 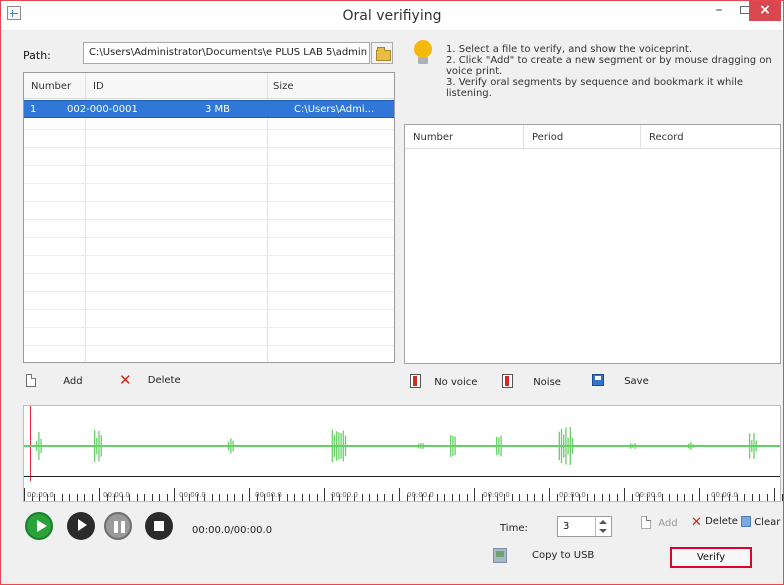 What do you see at coordinates (39, 526) in the screenshot?
I see `play-button` at bounding box center [39, 526].